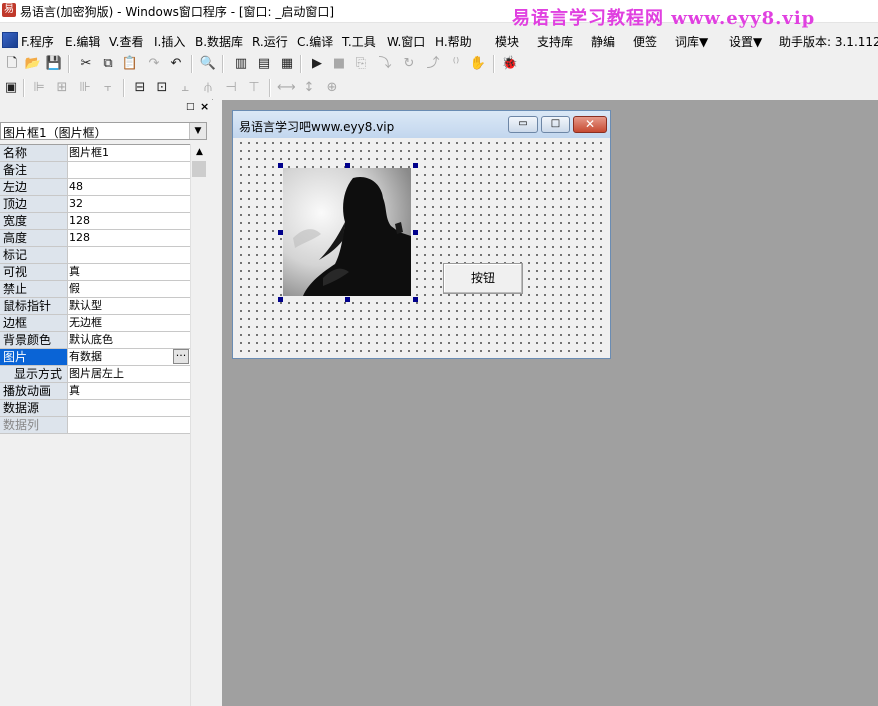 This screenshot has width=878, height=706. I want to click on property-row: 边框 无边框, so click(95, 323).